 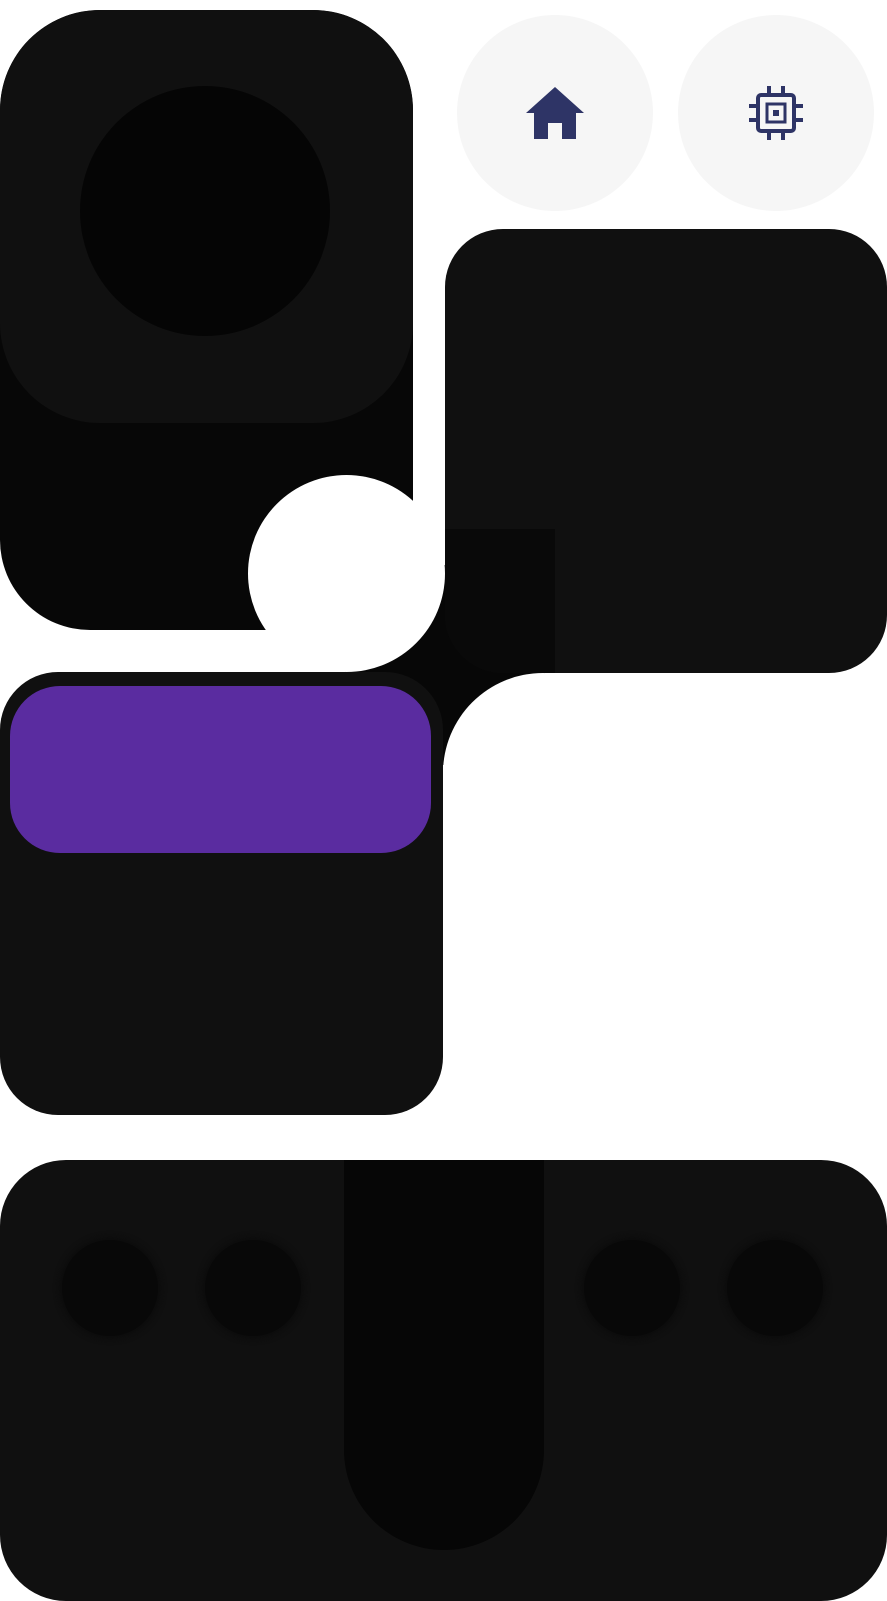 I want to click on power-button, so click(x=205, y=211).